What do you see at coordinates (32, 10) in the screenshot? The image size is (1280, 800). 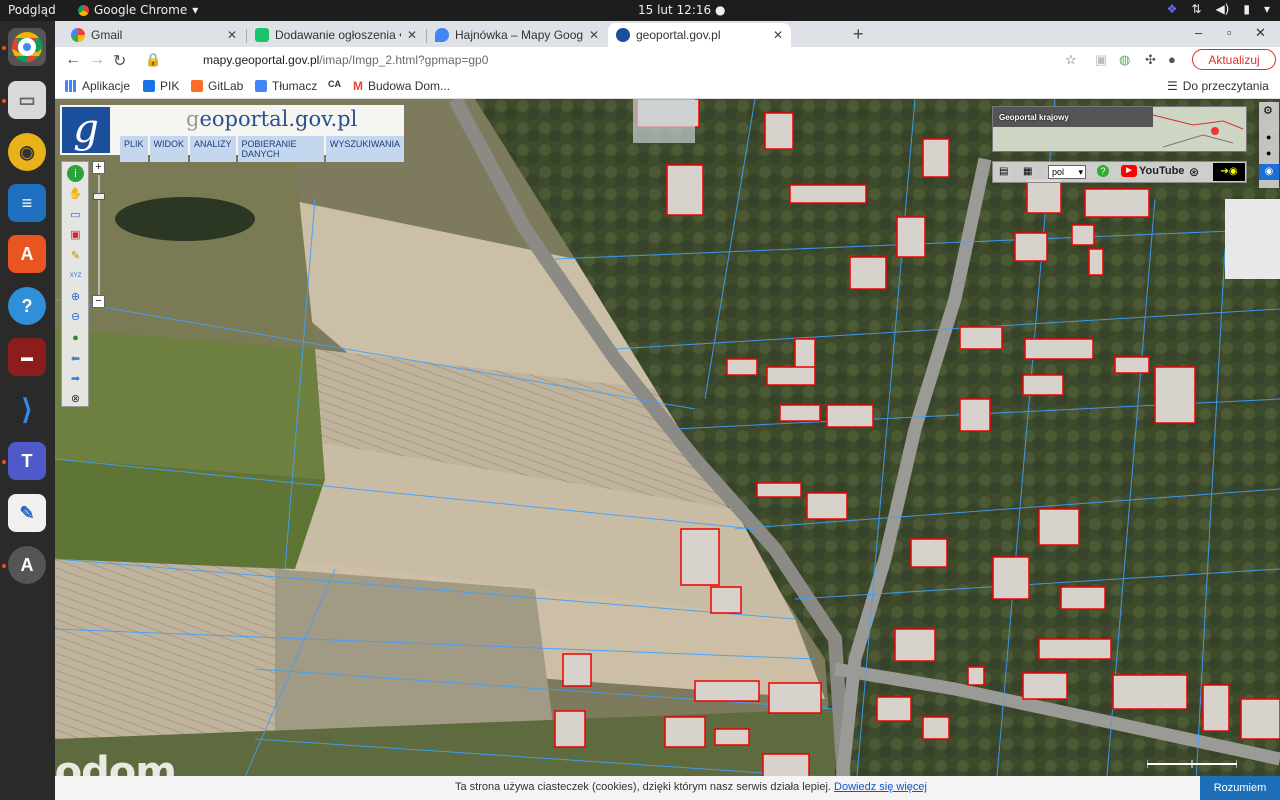 I see `activities-button: Podgląd` at bounding box center [32, 10].